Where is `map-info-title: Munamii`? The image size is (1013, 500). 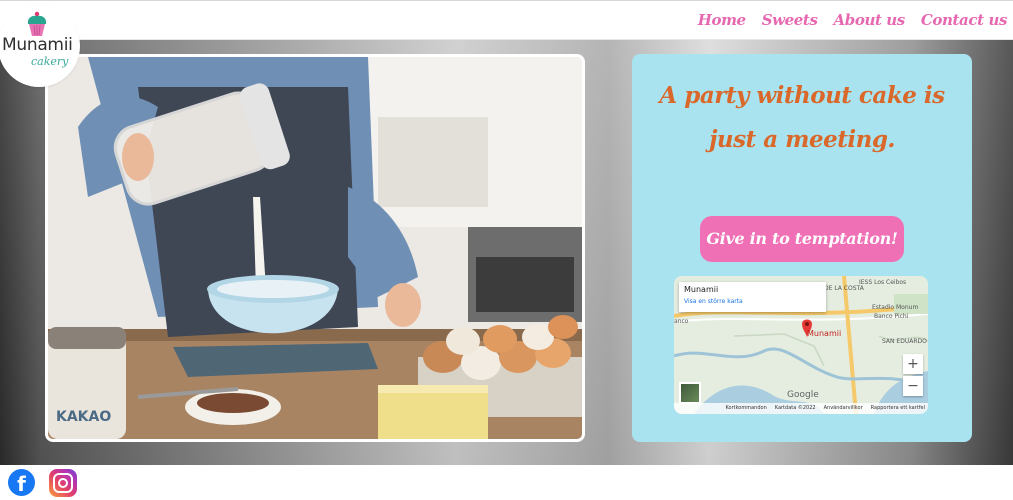
map-info-title: Munamii is located at coordinates (701, 289).